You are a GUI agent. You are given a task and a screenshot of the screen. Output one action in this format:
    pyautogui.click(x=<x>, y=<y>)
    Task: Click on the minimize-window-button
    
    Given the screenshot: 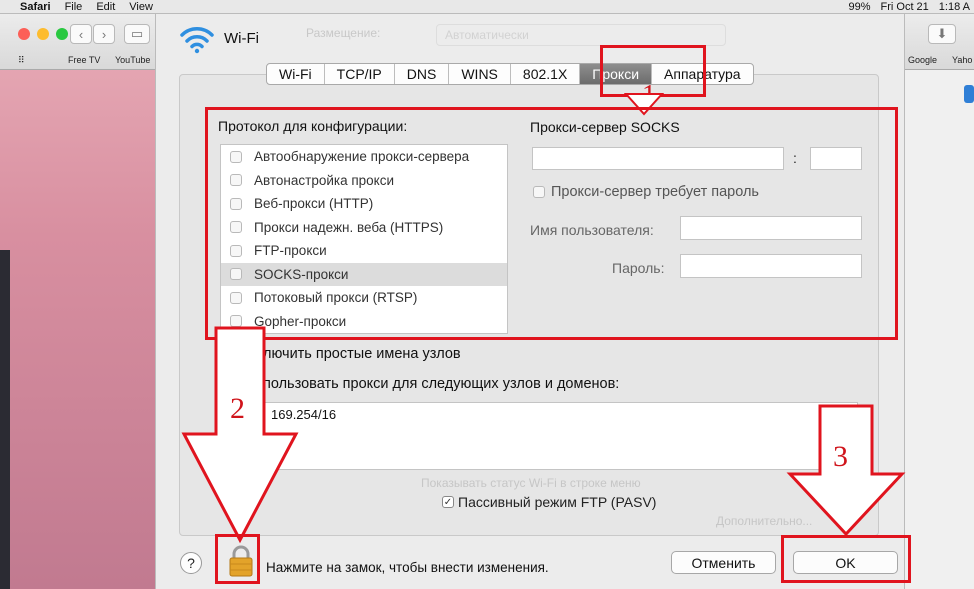 What is the action you would take?
    pyautogui.click(x=43, y=34)
    